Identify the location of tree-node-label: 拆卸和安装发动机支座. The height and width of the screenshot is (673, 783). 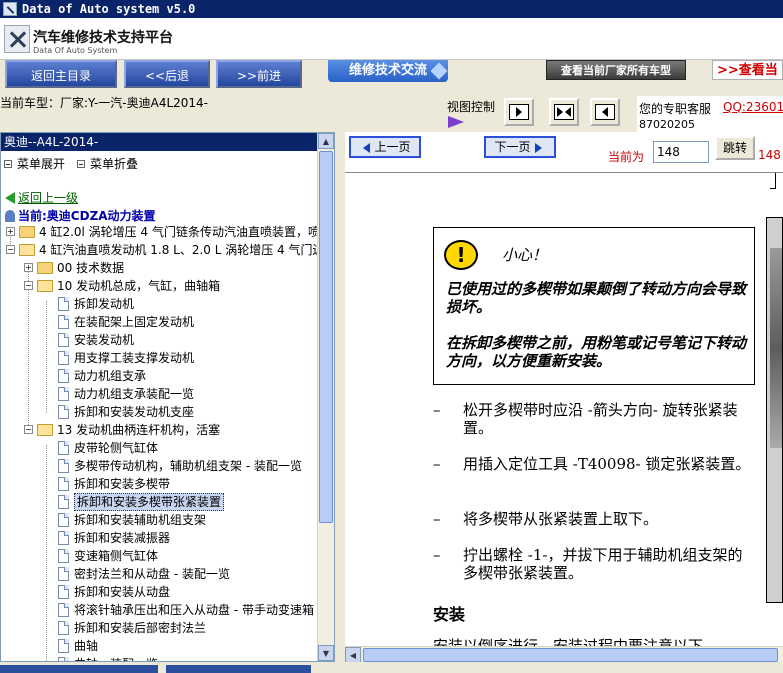
(134, 412).